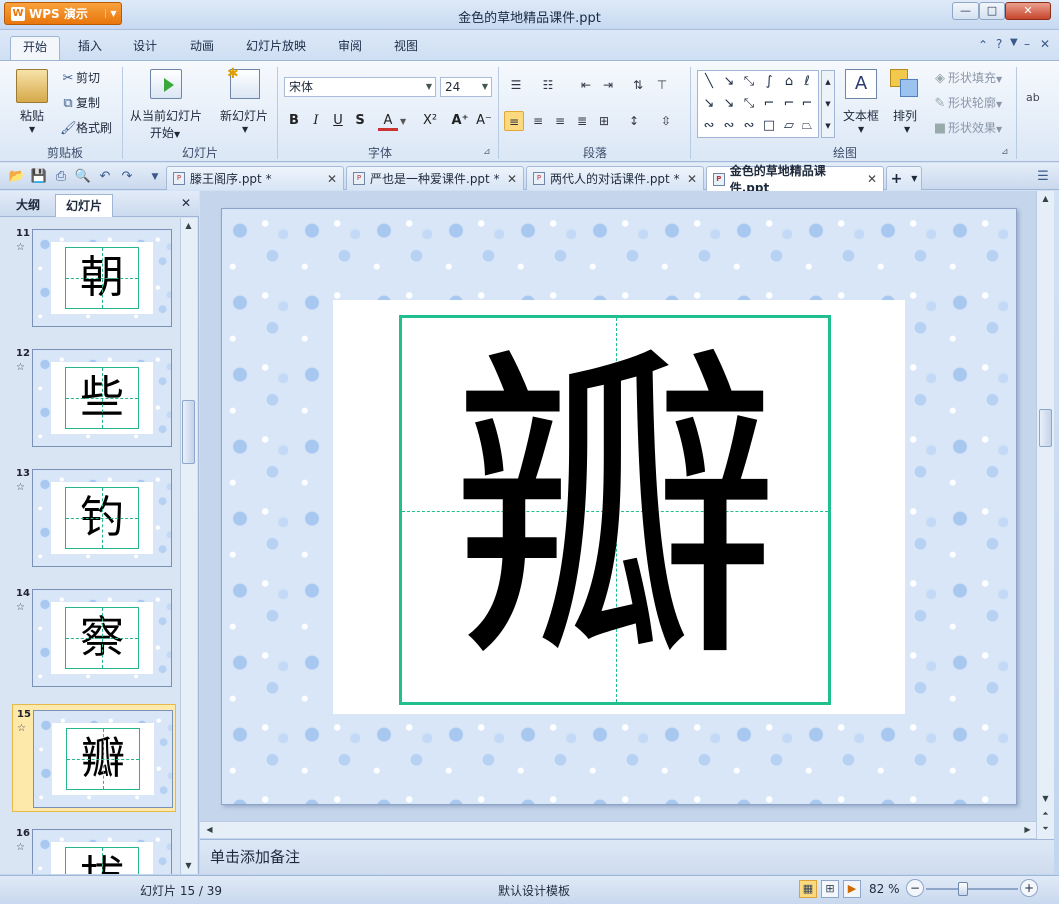 Image resolution: width=1059 pixels, height=904 pixels. Describe the element at coordinates (808, 889) in the screenshot. I see `normal-view-icon: ▦` at that location.